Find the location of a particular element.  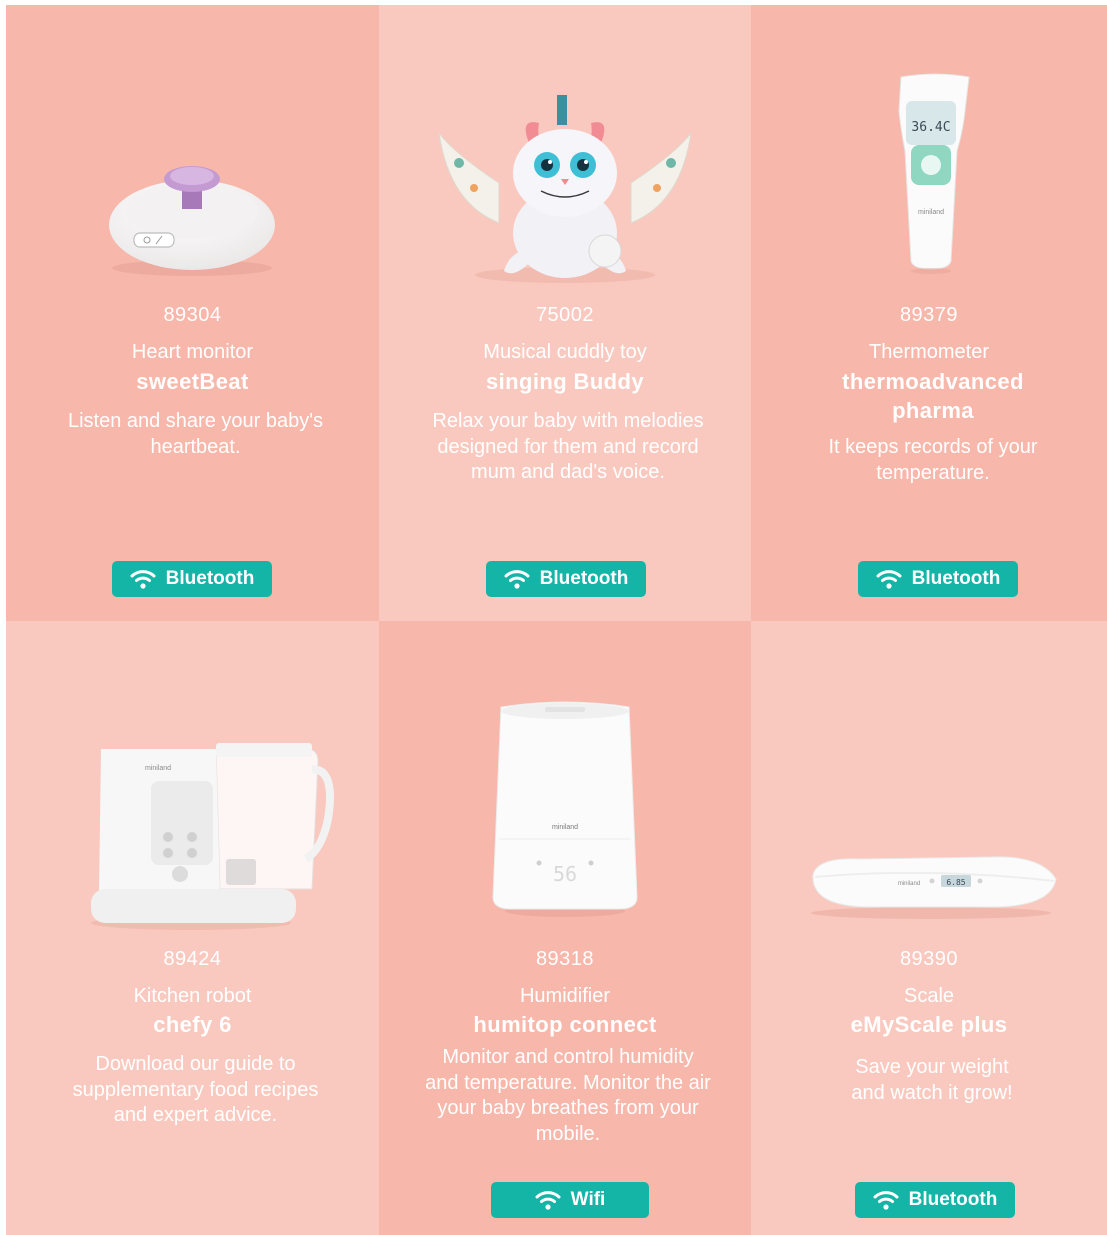

product-code: 89390 is located at coordinates (929, 959).